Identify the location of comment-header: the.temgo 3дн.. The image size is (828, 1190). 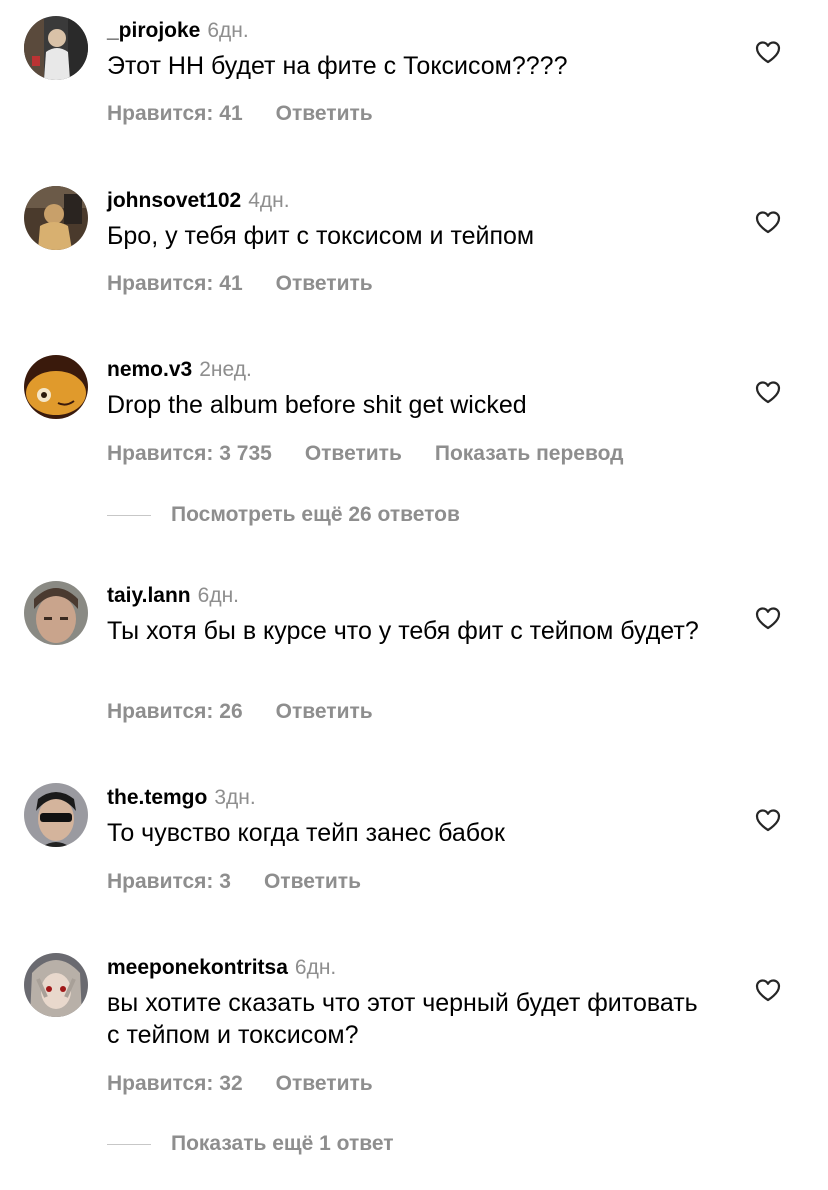
(181, 798).